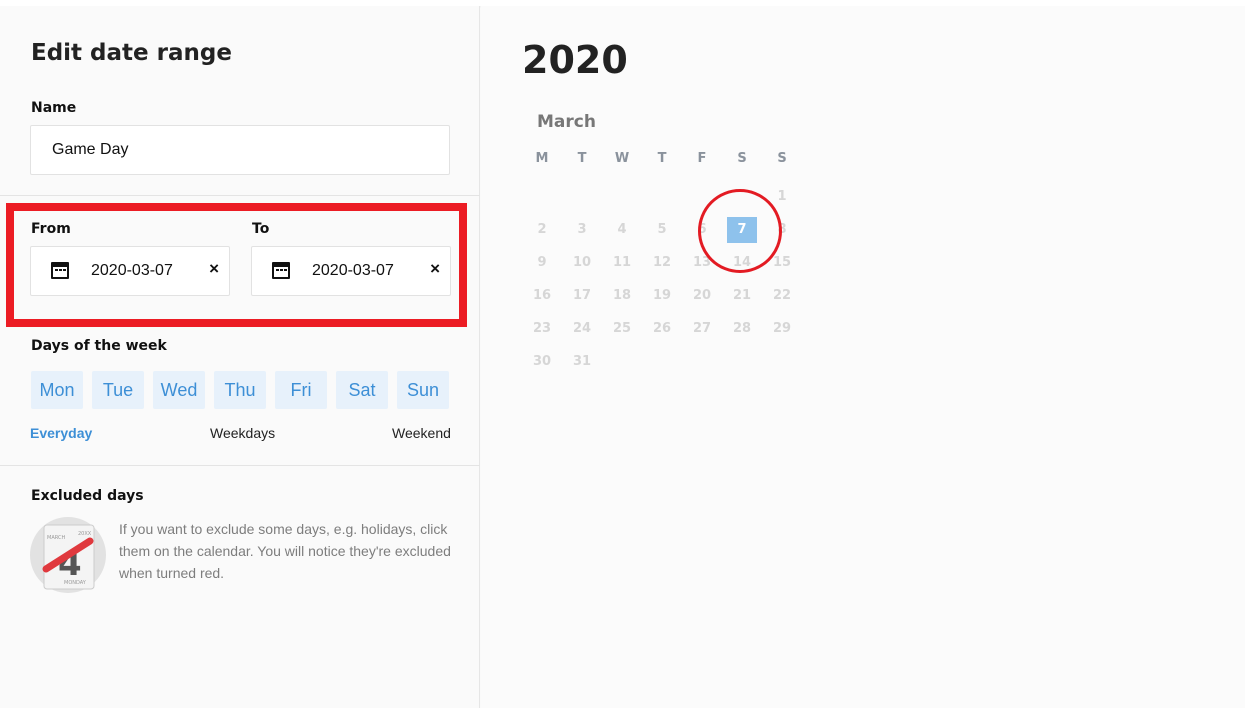  What do you see at coordinates (742, 329) in the screenshot?
I see `calendar-day: 28` at bounding box center [742, 329].